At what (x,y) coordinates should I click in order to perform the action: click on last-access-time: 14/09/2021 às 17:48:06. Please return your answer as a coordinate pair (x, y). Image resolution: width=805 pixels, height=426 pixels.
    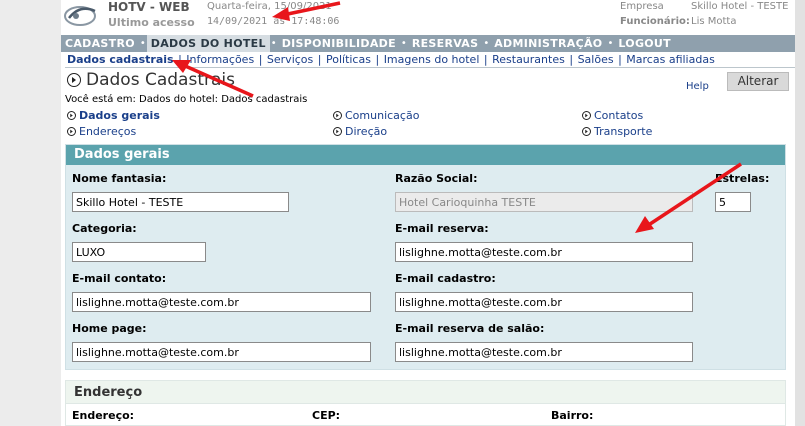
    Looking at the image, I should click on (273, 21).